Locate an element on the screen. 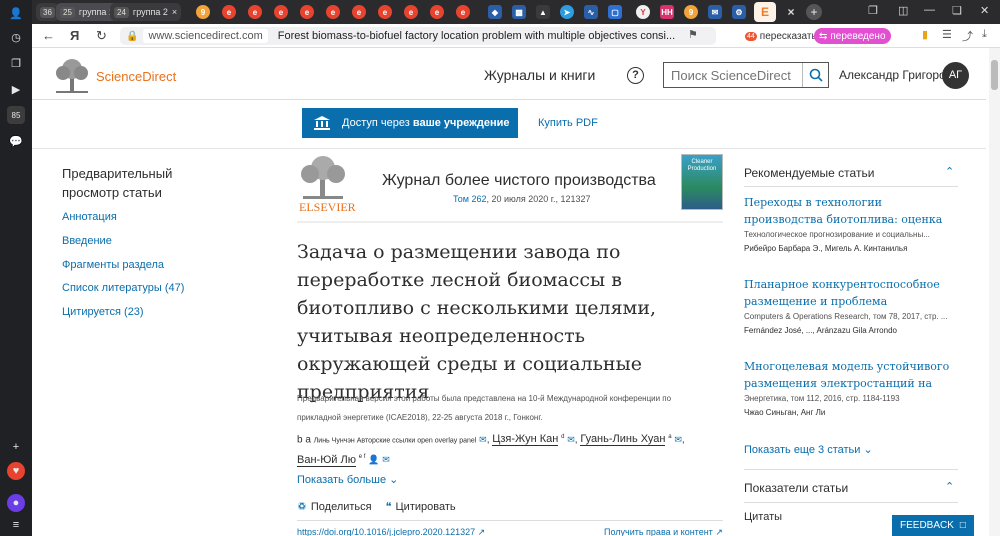 Image resolution: width=1000 pixels, height=536 pixels. scrollbar-thumb is located at coordinates (994, 75).